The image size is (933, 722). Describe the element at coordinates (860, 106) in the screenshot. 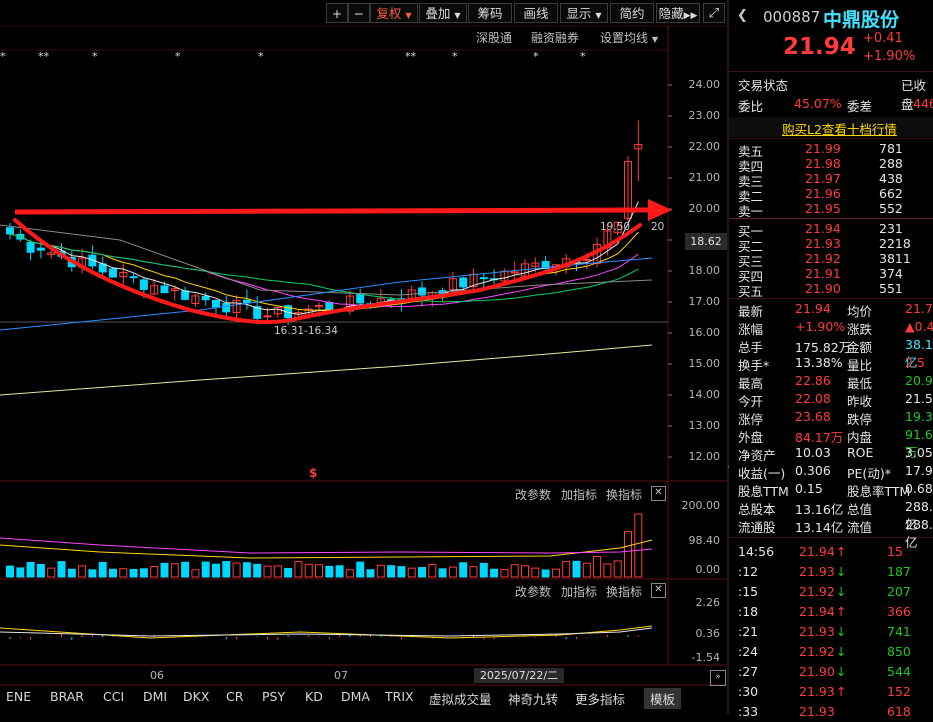

I see `order-diff-label: 委差` at that location.